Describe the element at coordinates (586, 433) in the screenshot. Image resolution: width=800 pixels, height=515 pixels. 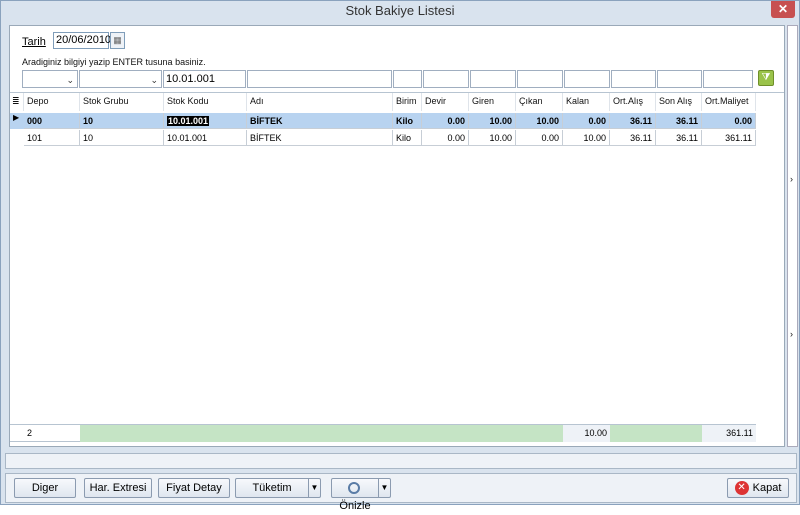
I see `kalan-total: 10.00` at that location.